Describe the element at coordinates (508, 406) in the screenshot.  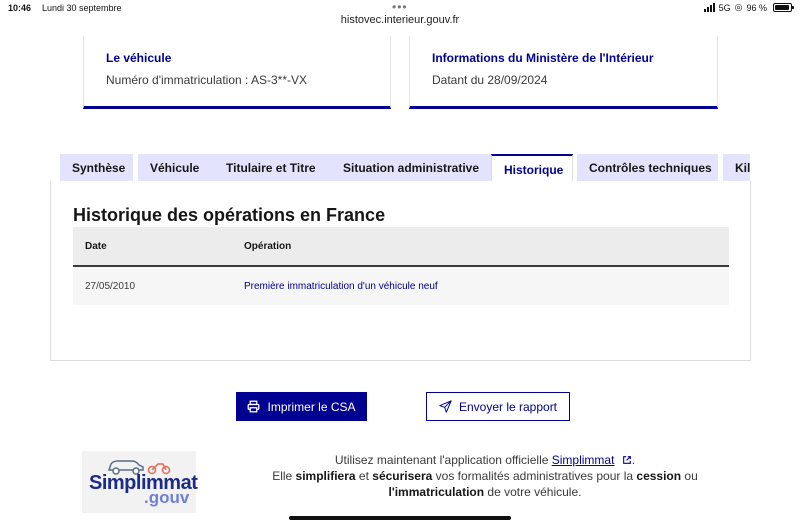
I see `send-report-label: Envoyer le rapport` at that location.